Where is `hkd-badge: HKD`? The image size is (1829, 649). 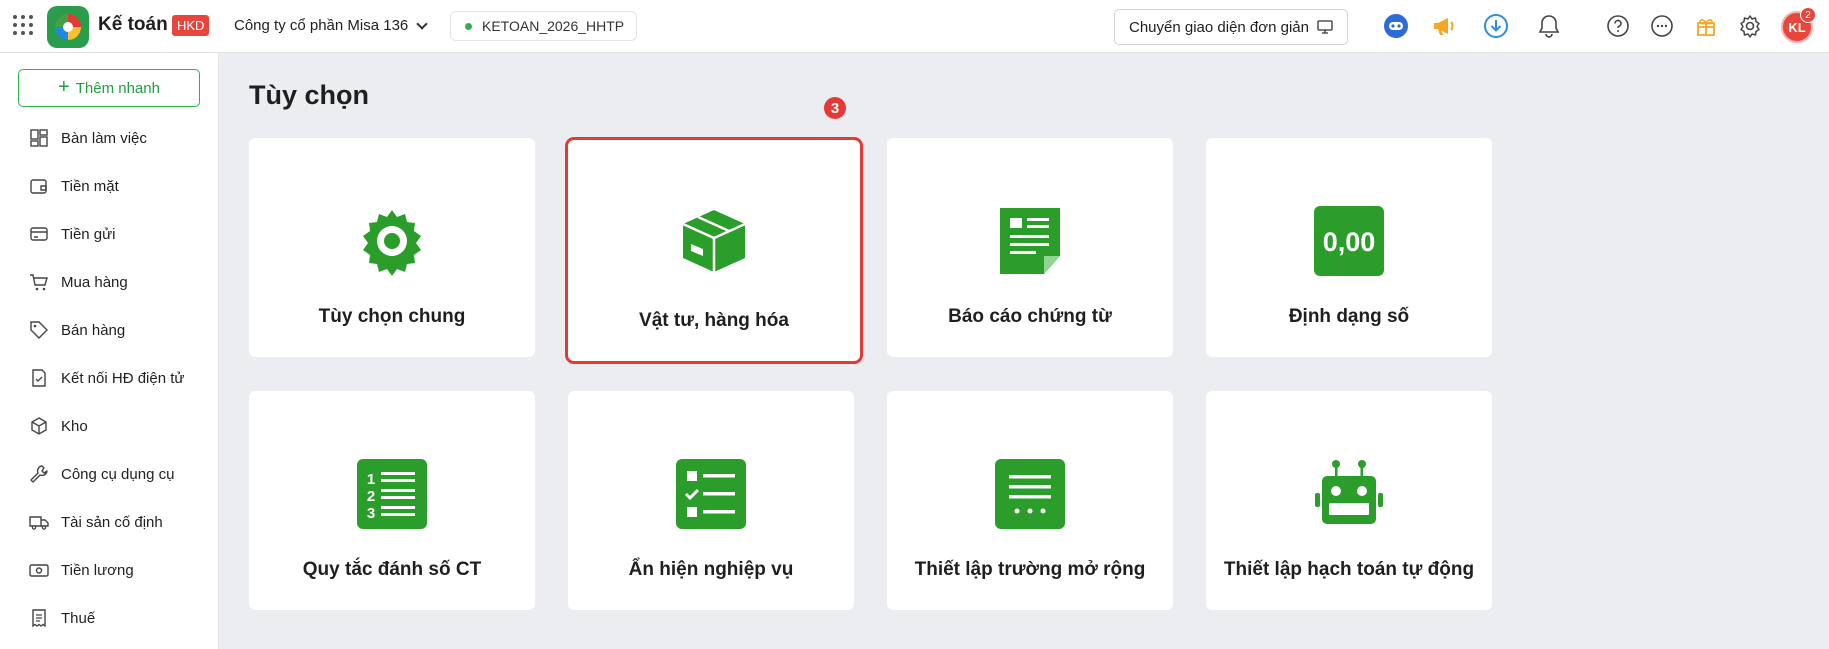
hkd-badge: HKD is located at coordinates (191, 25).